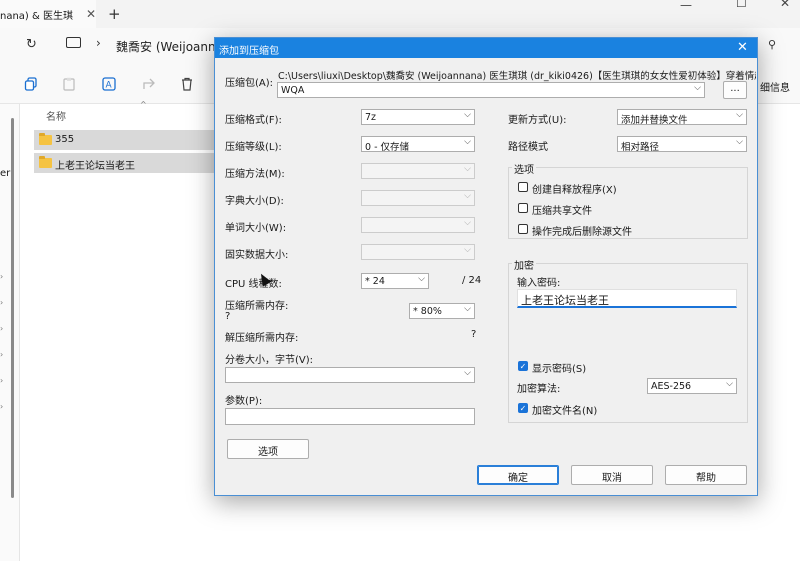 This screenshot has height=561, width=800. What do you see at coordinates (91, 14) in the screenshot?
I see `close-tab-icon: ✕` at bounding box center [91, 14].